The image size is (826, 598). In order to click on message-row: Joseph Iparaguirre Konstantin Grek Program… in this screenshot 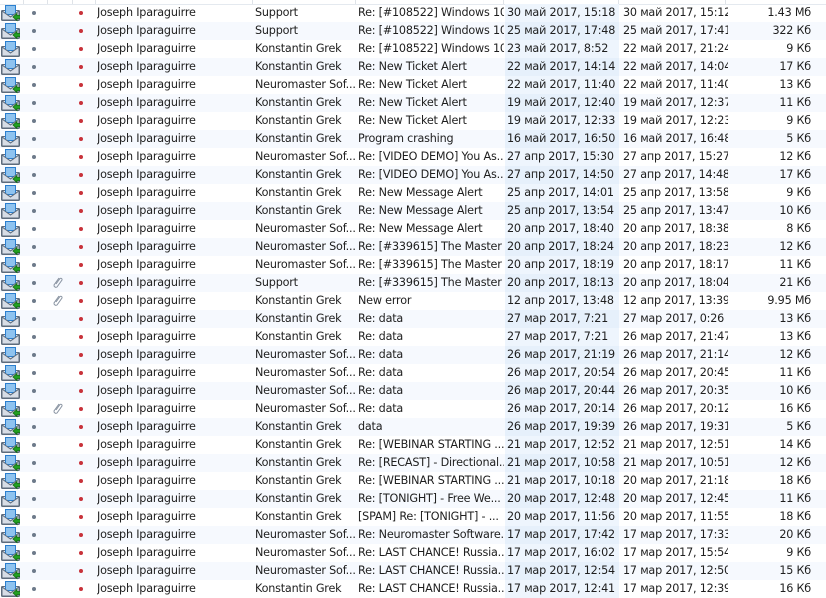, I will do `click(413, 139)`.